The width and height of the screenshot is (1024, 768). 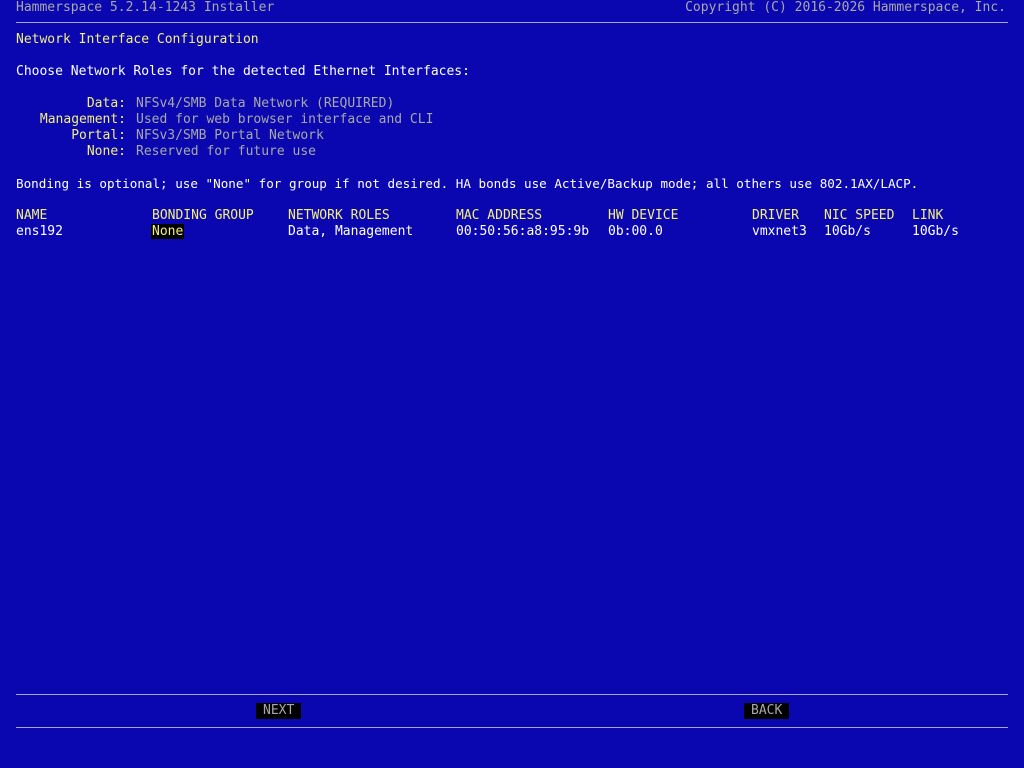 What do you see at coordinates (279, 711) in the screenshot?
I see `next-button: NEXT` at bounding box center [279, 711].